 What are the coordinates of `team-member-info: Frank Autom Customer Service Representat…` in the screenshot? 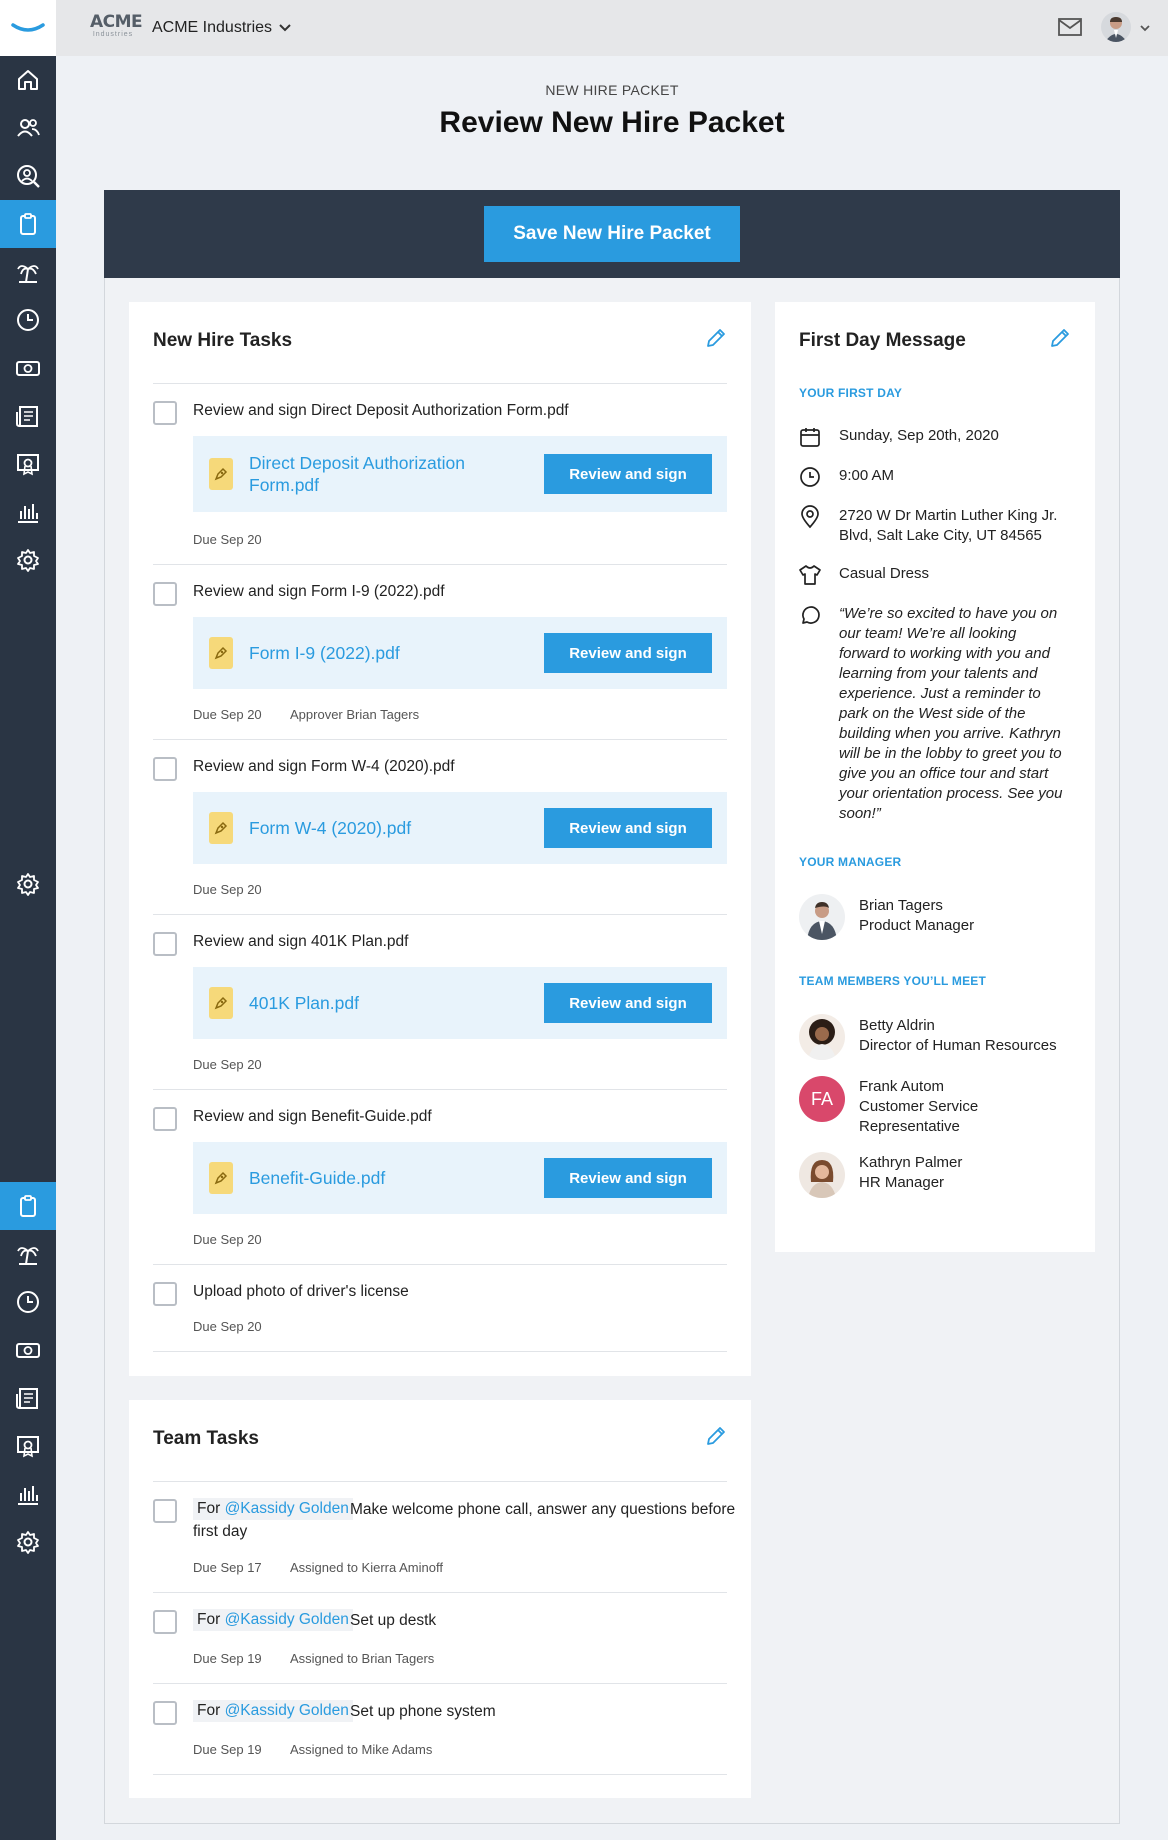 It's located at (969, 1107).